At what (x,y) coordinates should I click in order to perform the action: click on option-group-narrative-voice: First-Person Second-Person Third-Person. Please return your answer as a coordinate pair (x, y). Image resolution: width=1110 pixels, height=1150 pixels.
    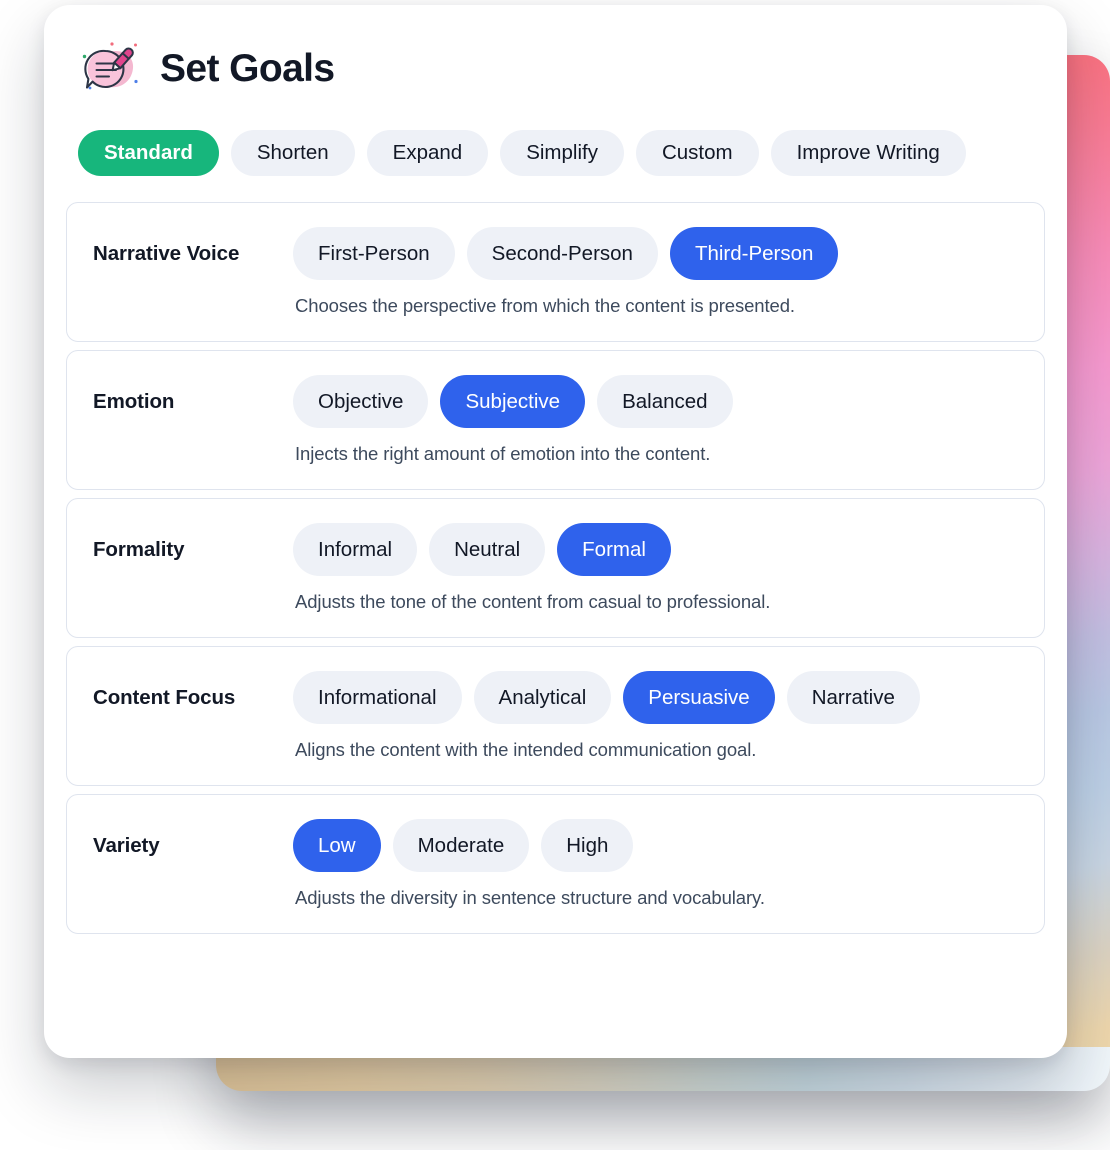
    Looking at the image, I should click on (566, 253).